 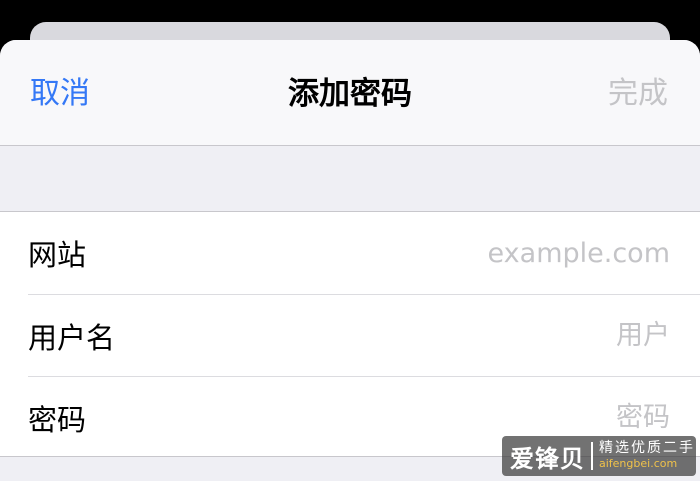 What do you see at coordinates (638, 463) in the screenshot?
I see `watermark-url: aifengbei.com` at bounding box center [638, 463].